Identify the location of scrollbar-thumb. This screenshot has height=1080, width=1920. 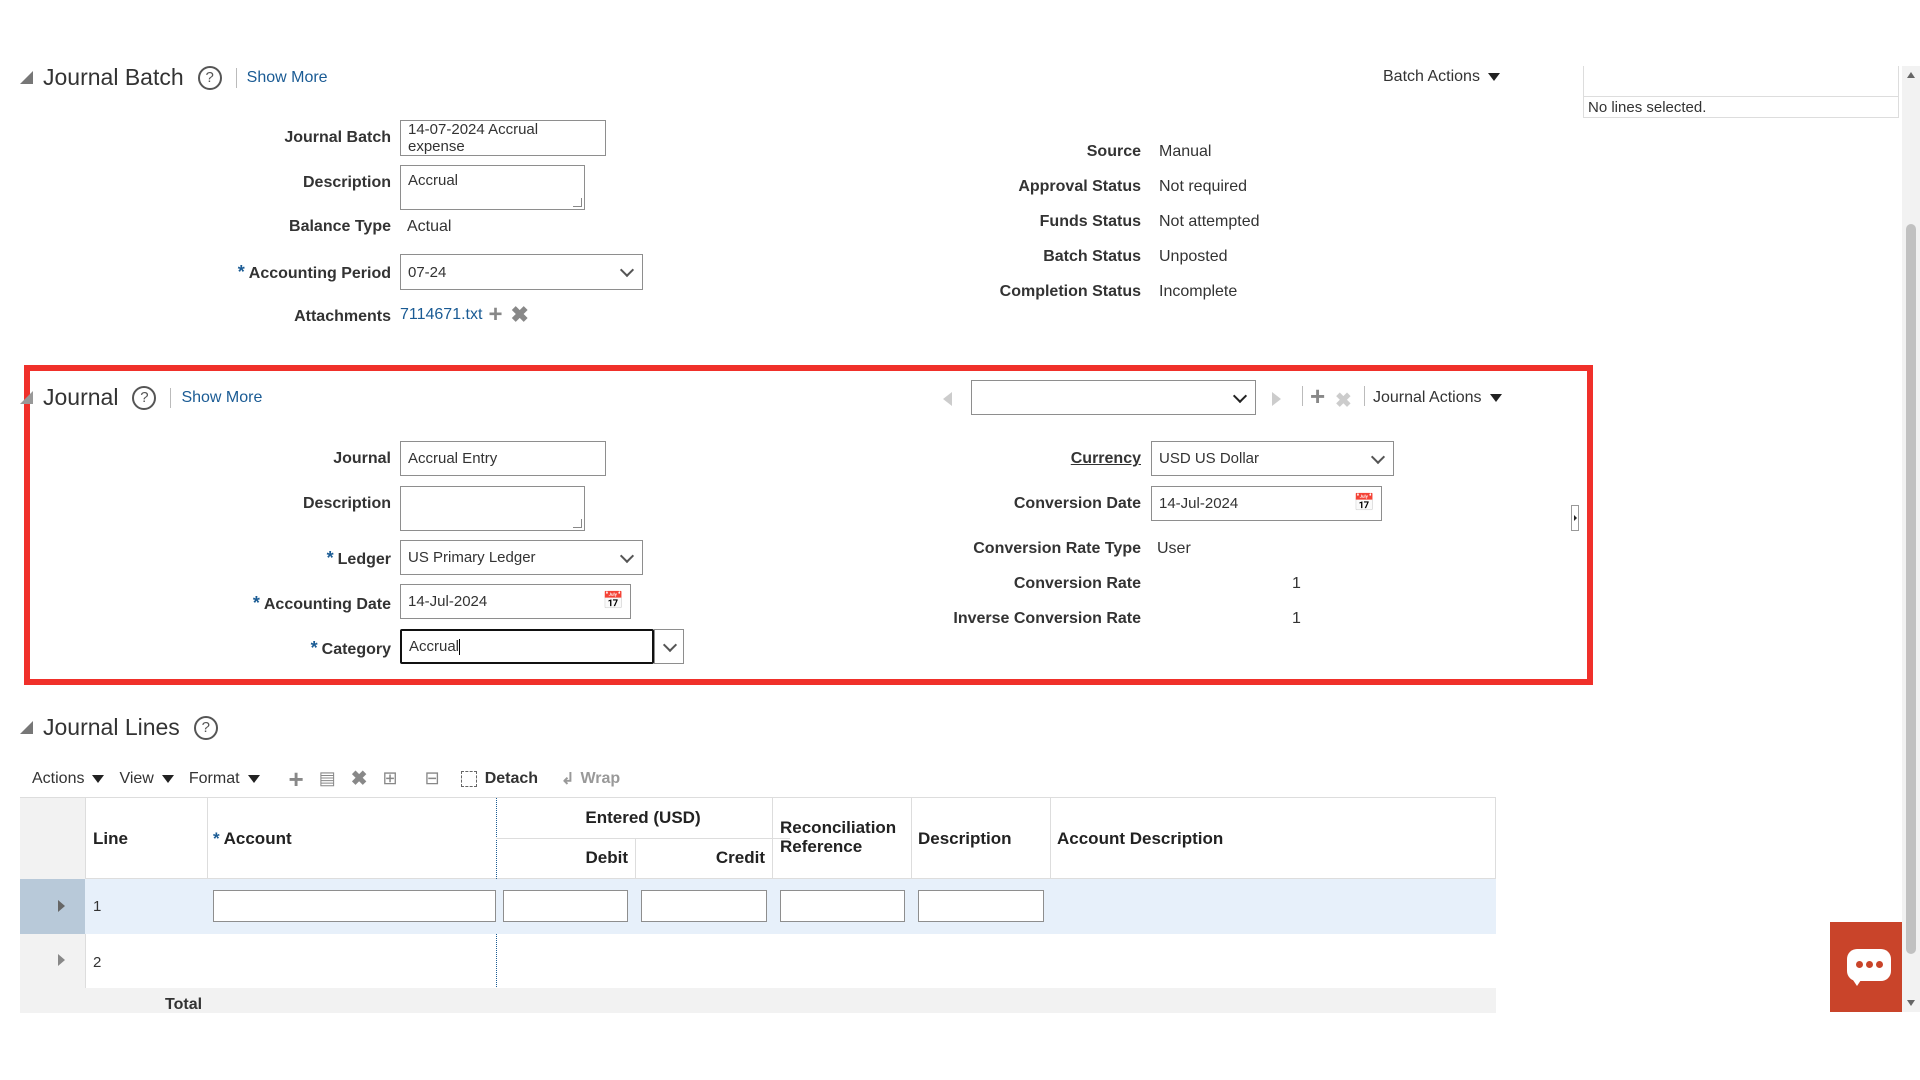
(1911, 589).